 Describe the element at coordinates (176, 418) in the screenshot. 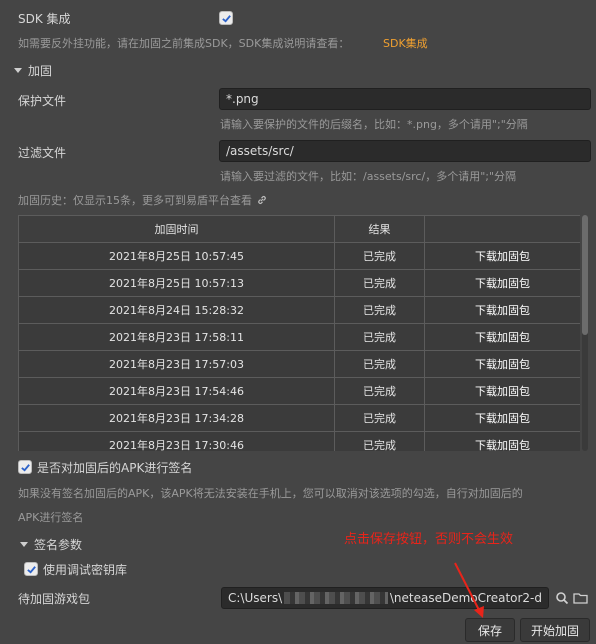

I see `row-time: 2021年8月23日 17:34:28` at that location.